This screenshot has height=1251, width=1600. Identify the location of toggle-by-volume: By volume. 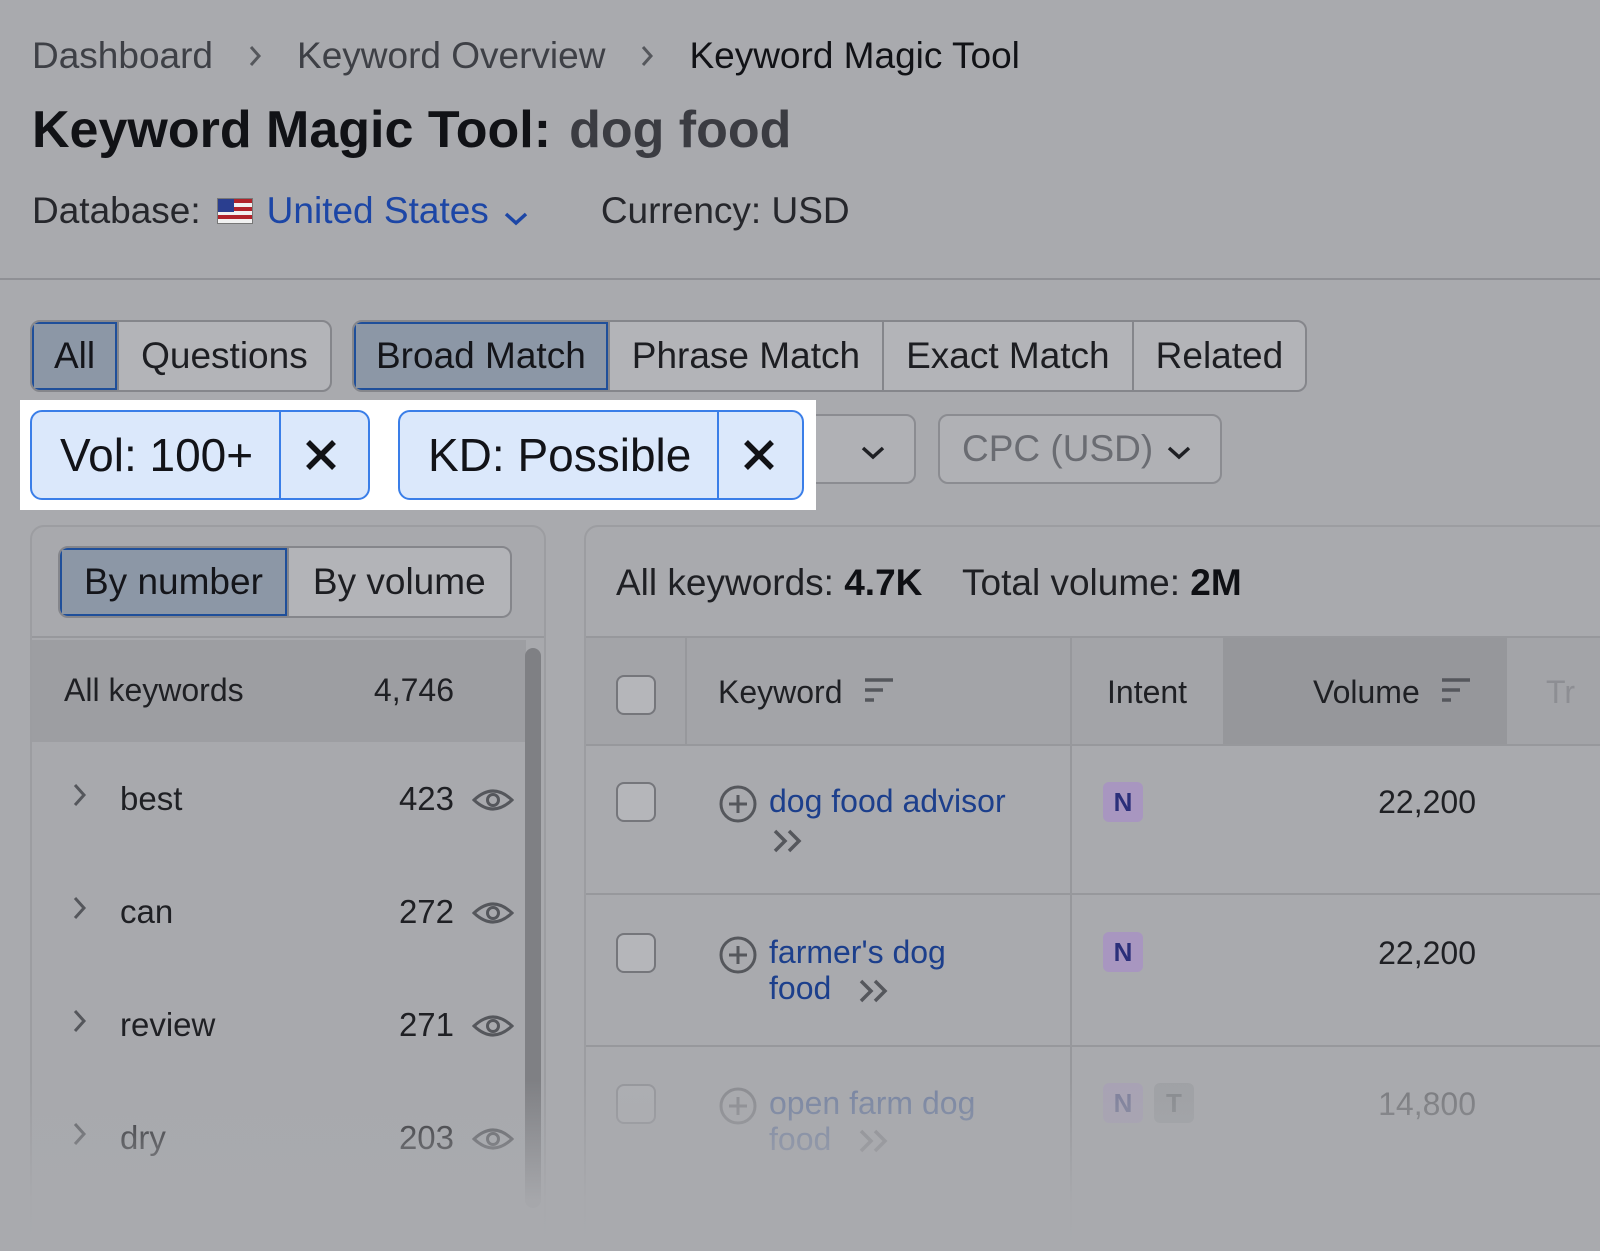
(399, 582).